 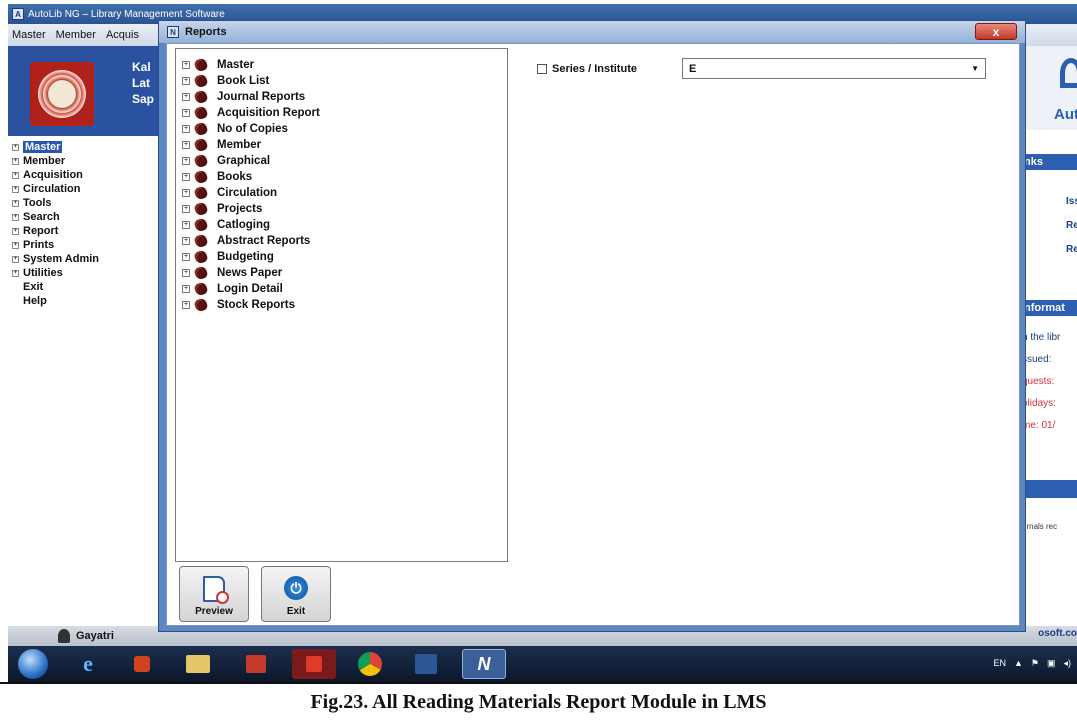 What do you see at coordinates (341, 289) in the screenshot?
I see `tree-item-login-detail: + Login Detail` at bounding box center [341, 289].